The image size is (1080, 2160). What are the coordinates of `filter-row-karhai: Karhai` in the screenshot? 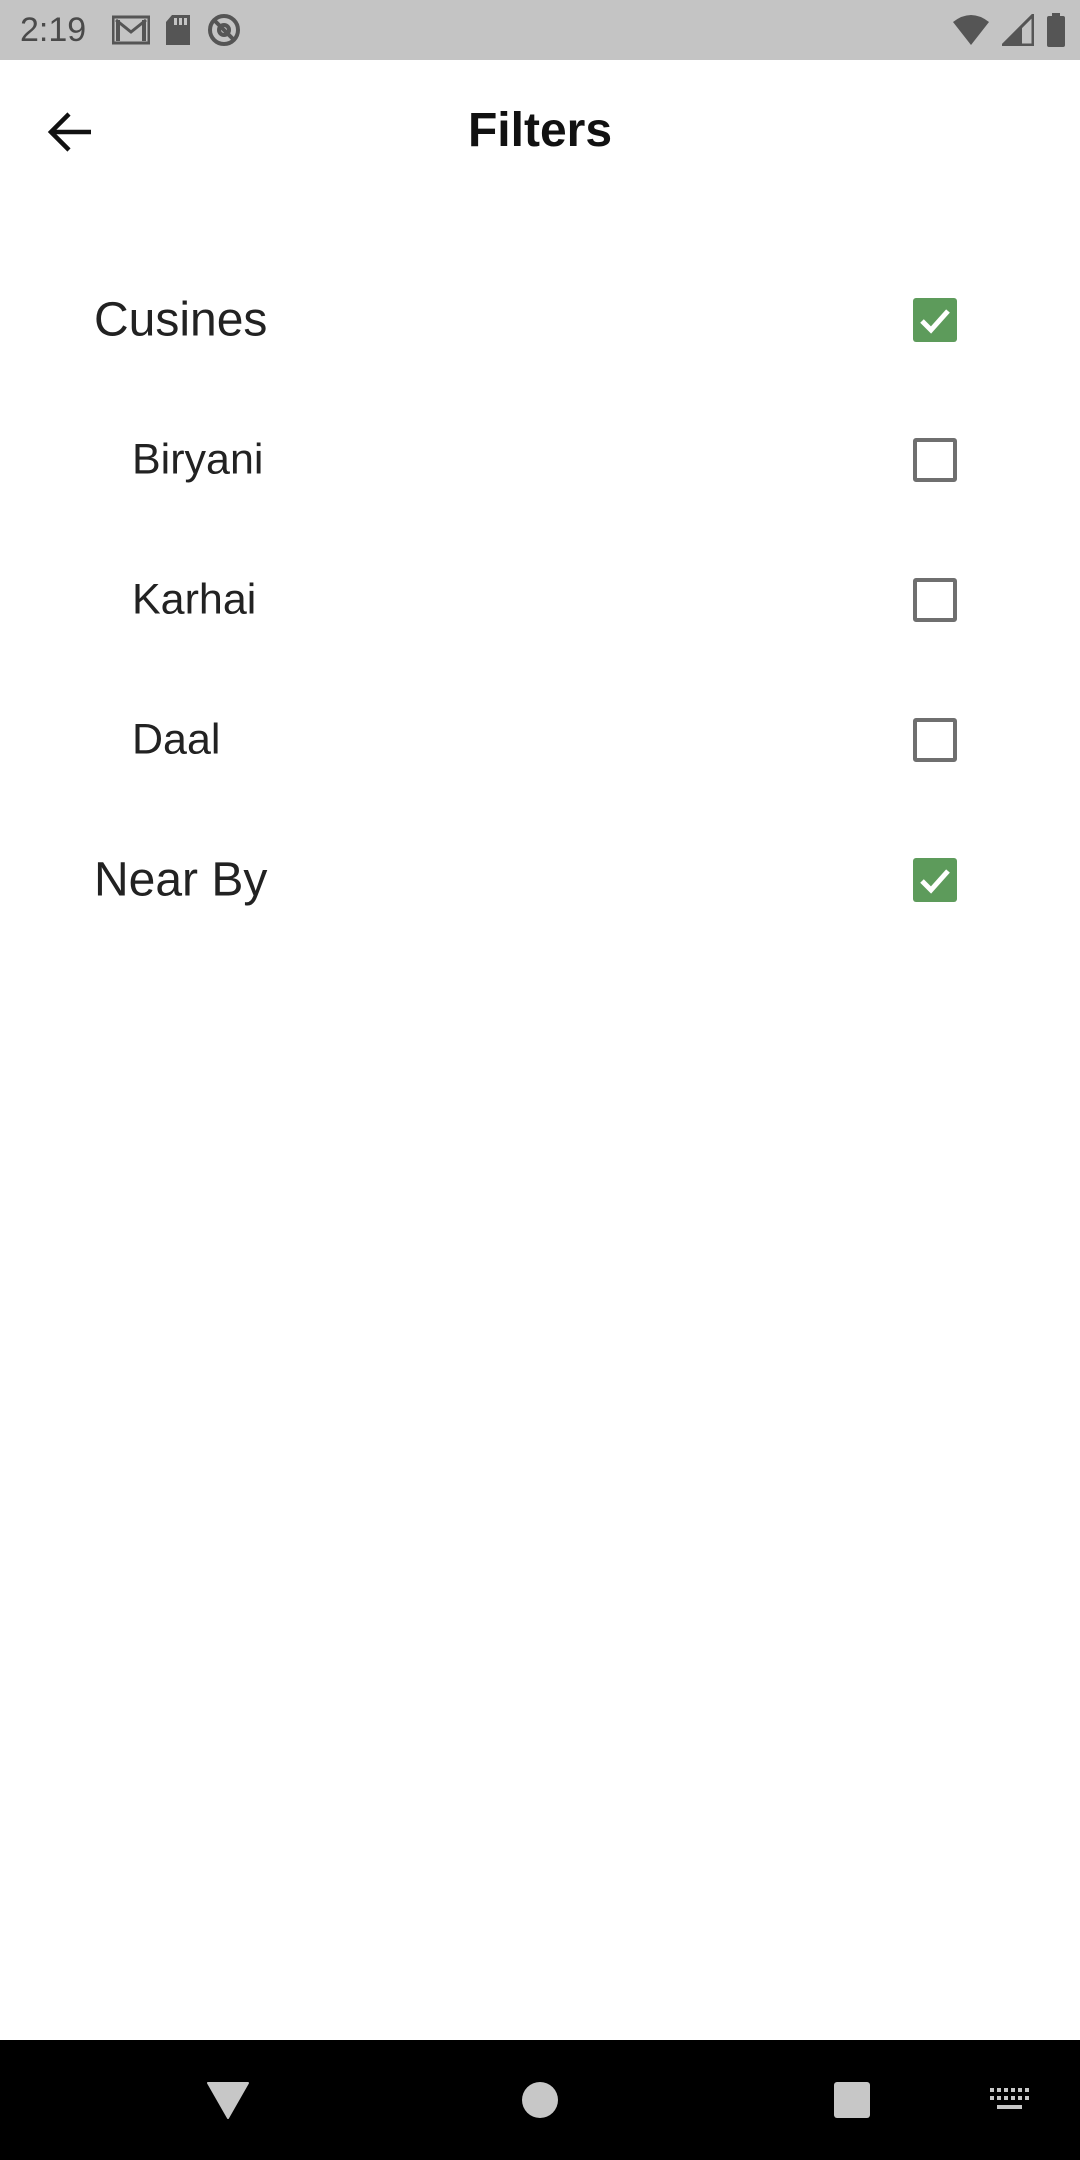 It's located at (540, 600).